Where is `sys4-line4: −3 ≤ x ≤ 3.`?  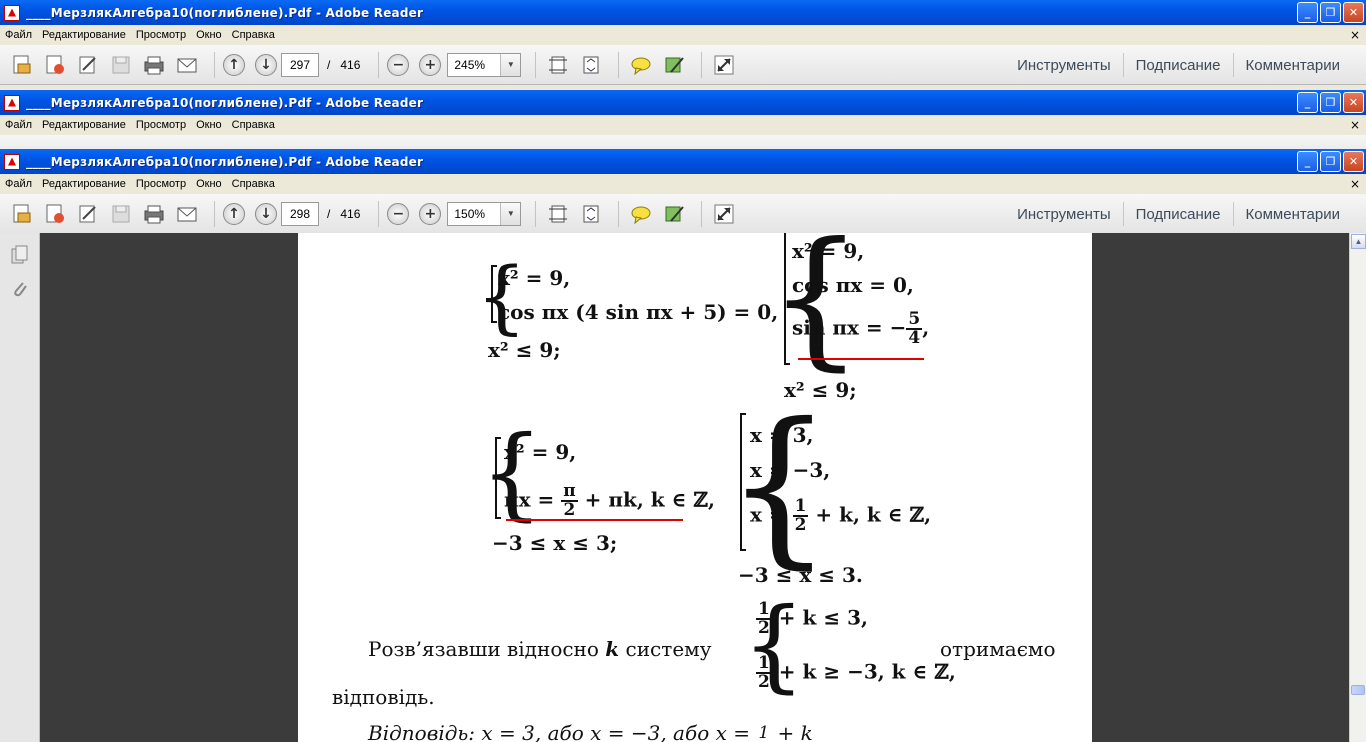 sys4-line4: −3 ≤ x ≤ 3. is located at coordinates (800, 575).